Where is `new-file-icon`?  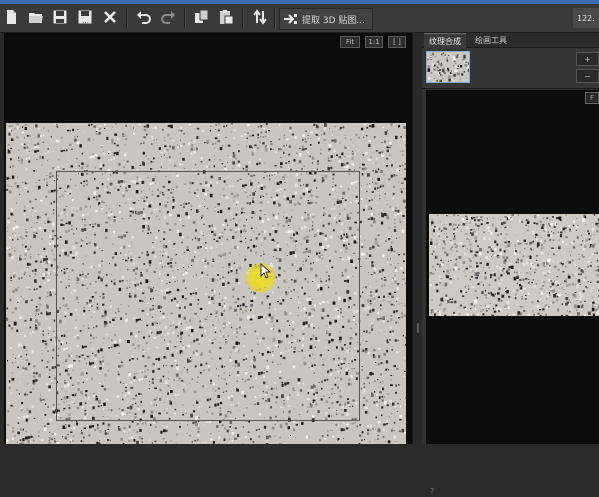
new-file-icon is located at coordinates (11, 17).